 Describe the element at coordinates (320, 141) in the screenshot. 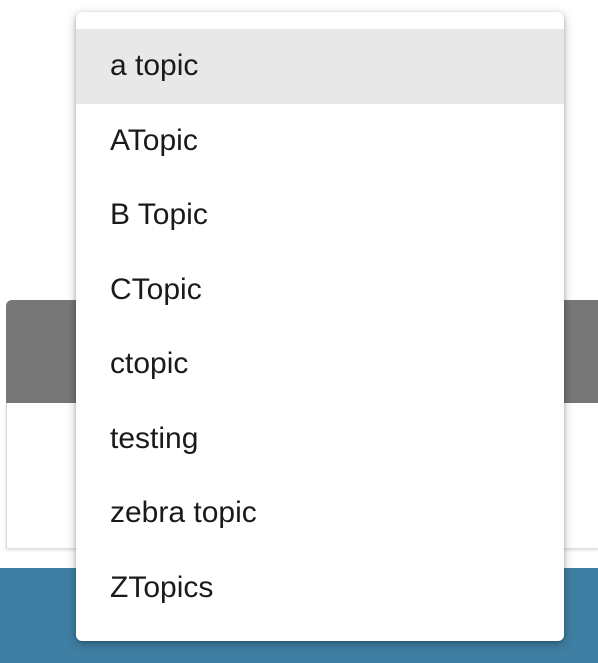

I see `topic-option-atopic: ATopic` at that location.